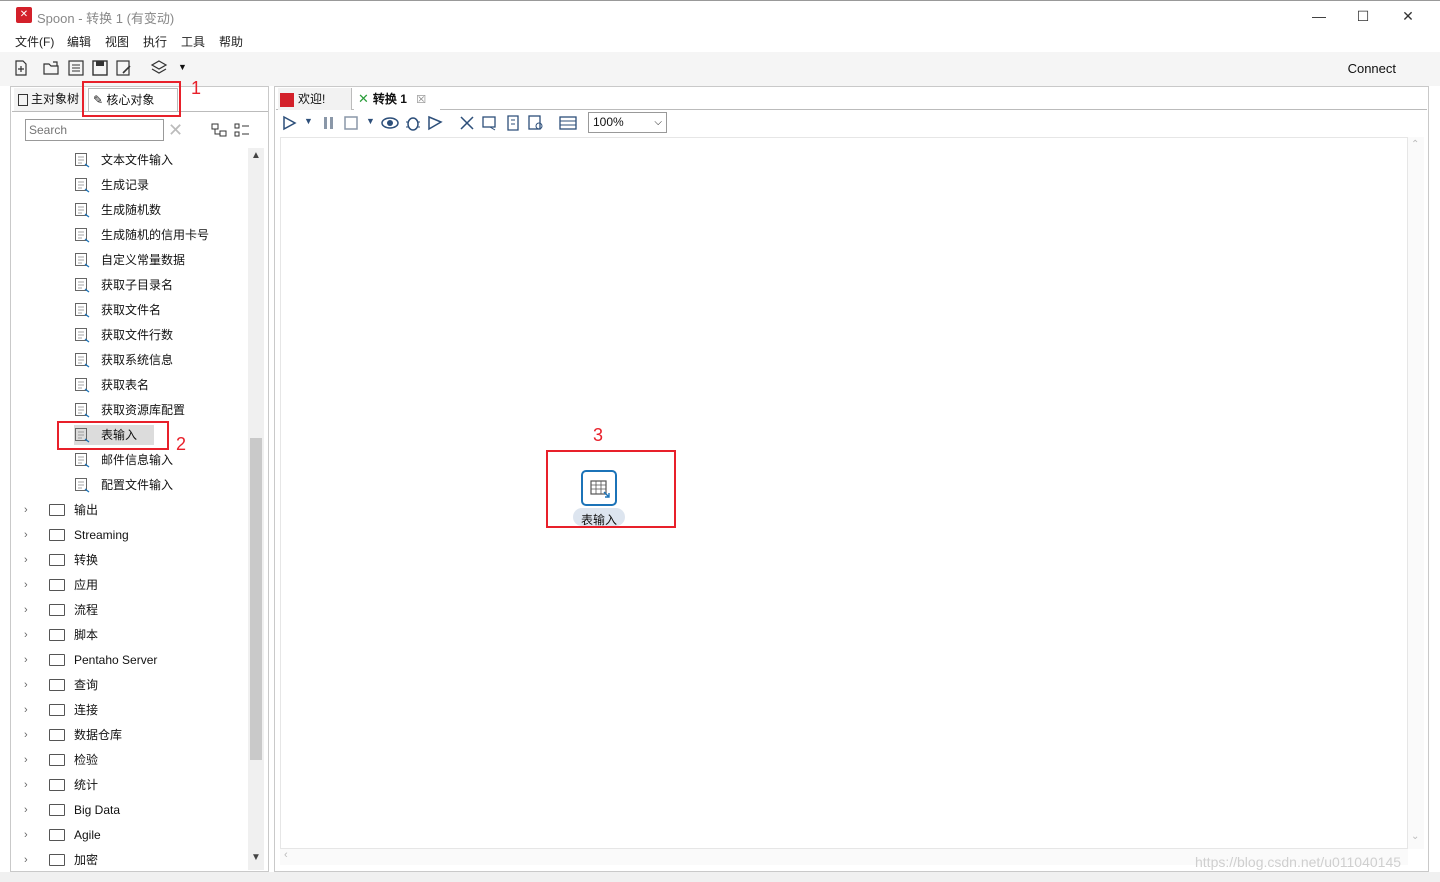 This screenshot has height=882, width=1440. Describe the element at coordinates (134, 685) in the screenshot. I see `tree-folder-item: › 查询` at that location.